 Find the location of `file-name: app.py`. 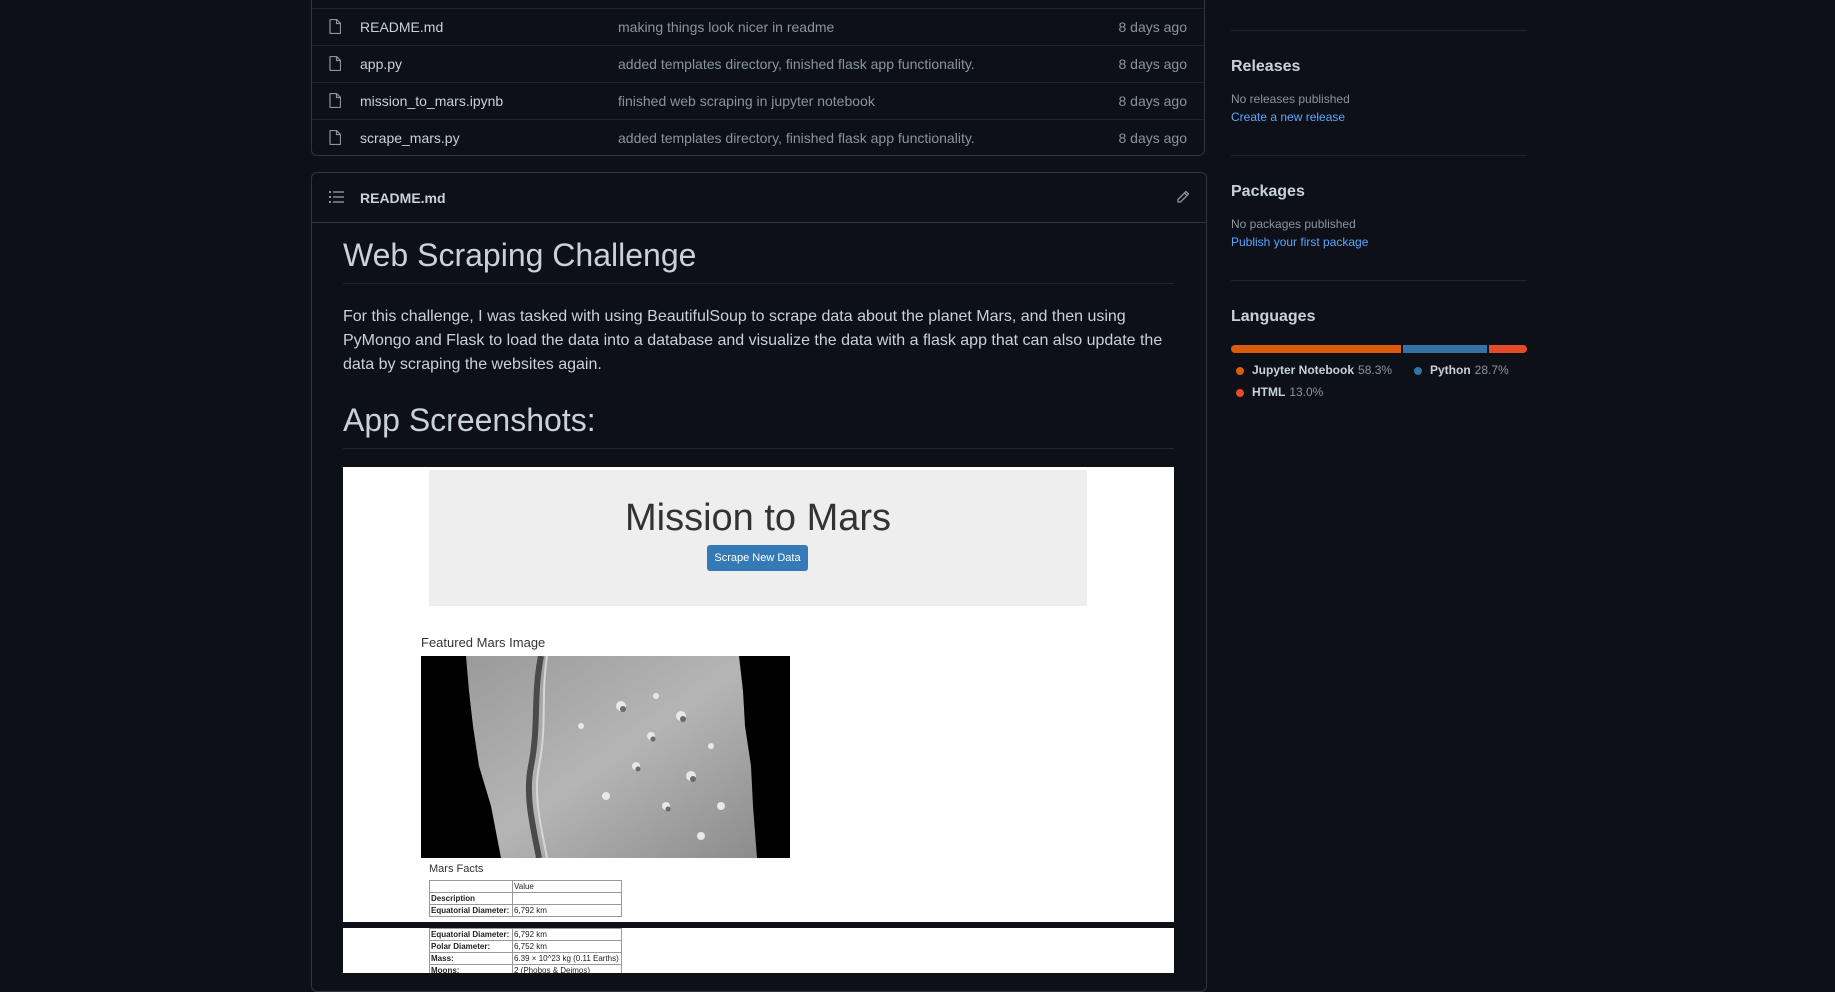

file-name: app.py is located at coordinates (381, 64).